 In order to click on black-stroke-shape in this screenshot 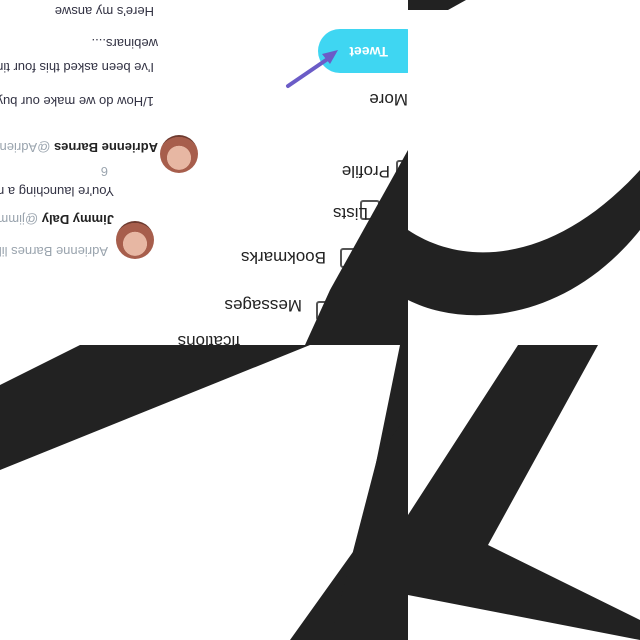, I will do `click(356, 247)`.